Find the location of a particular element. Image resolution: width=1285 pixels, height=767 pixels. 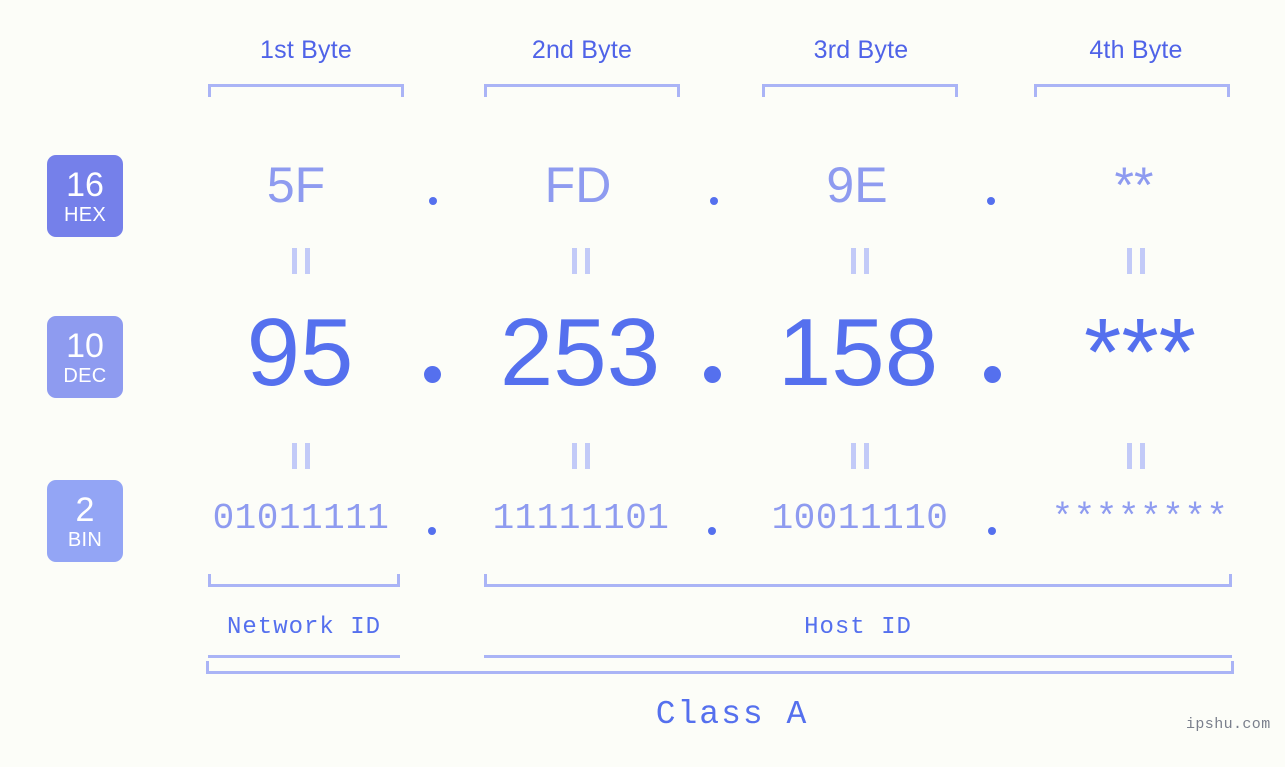

host-id-bracket-top is located at coordinates (858, 580).